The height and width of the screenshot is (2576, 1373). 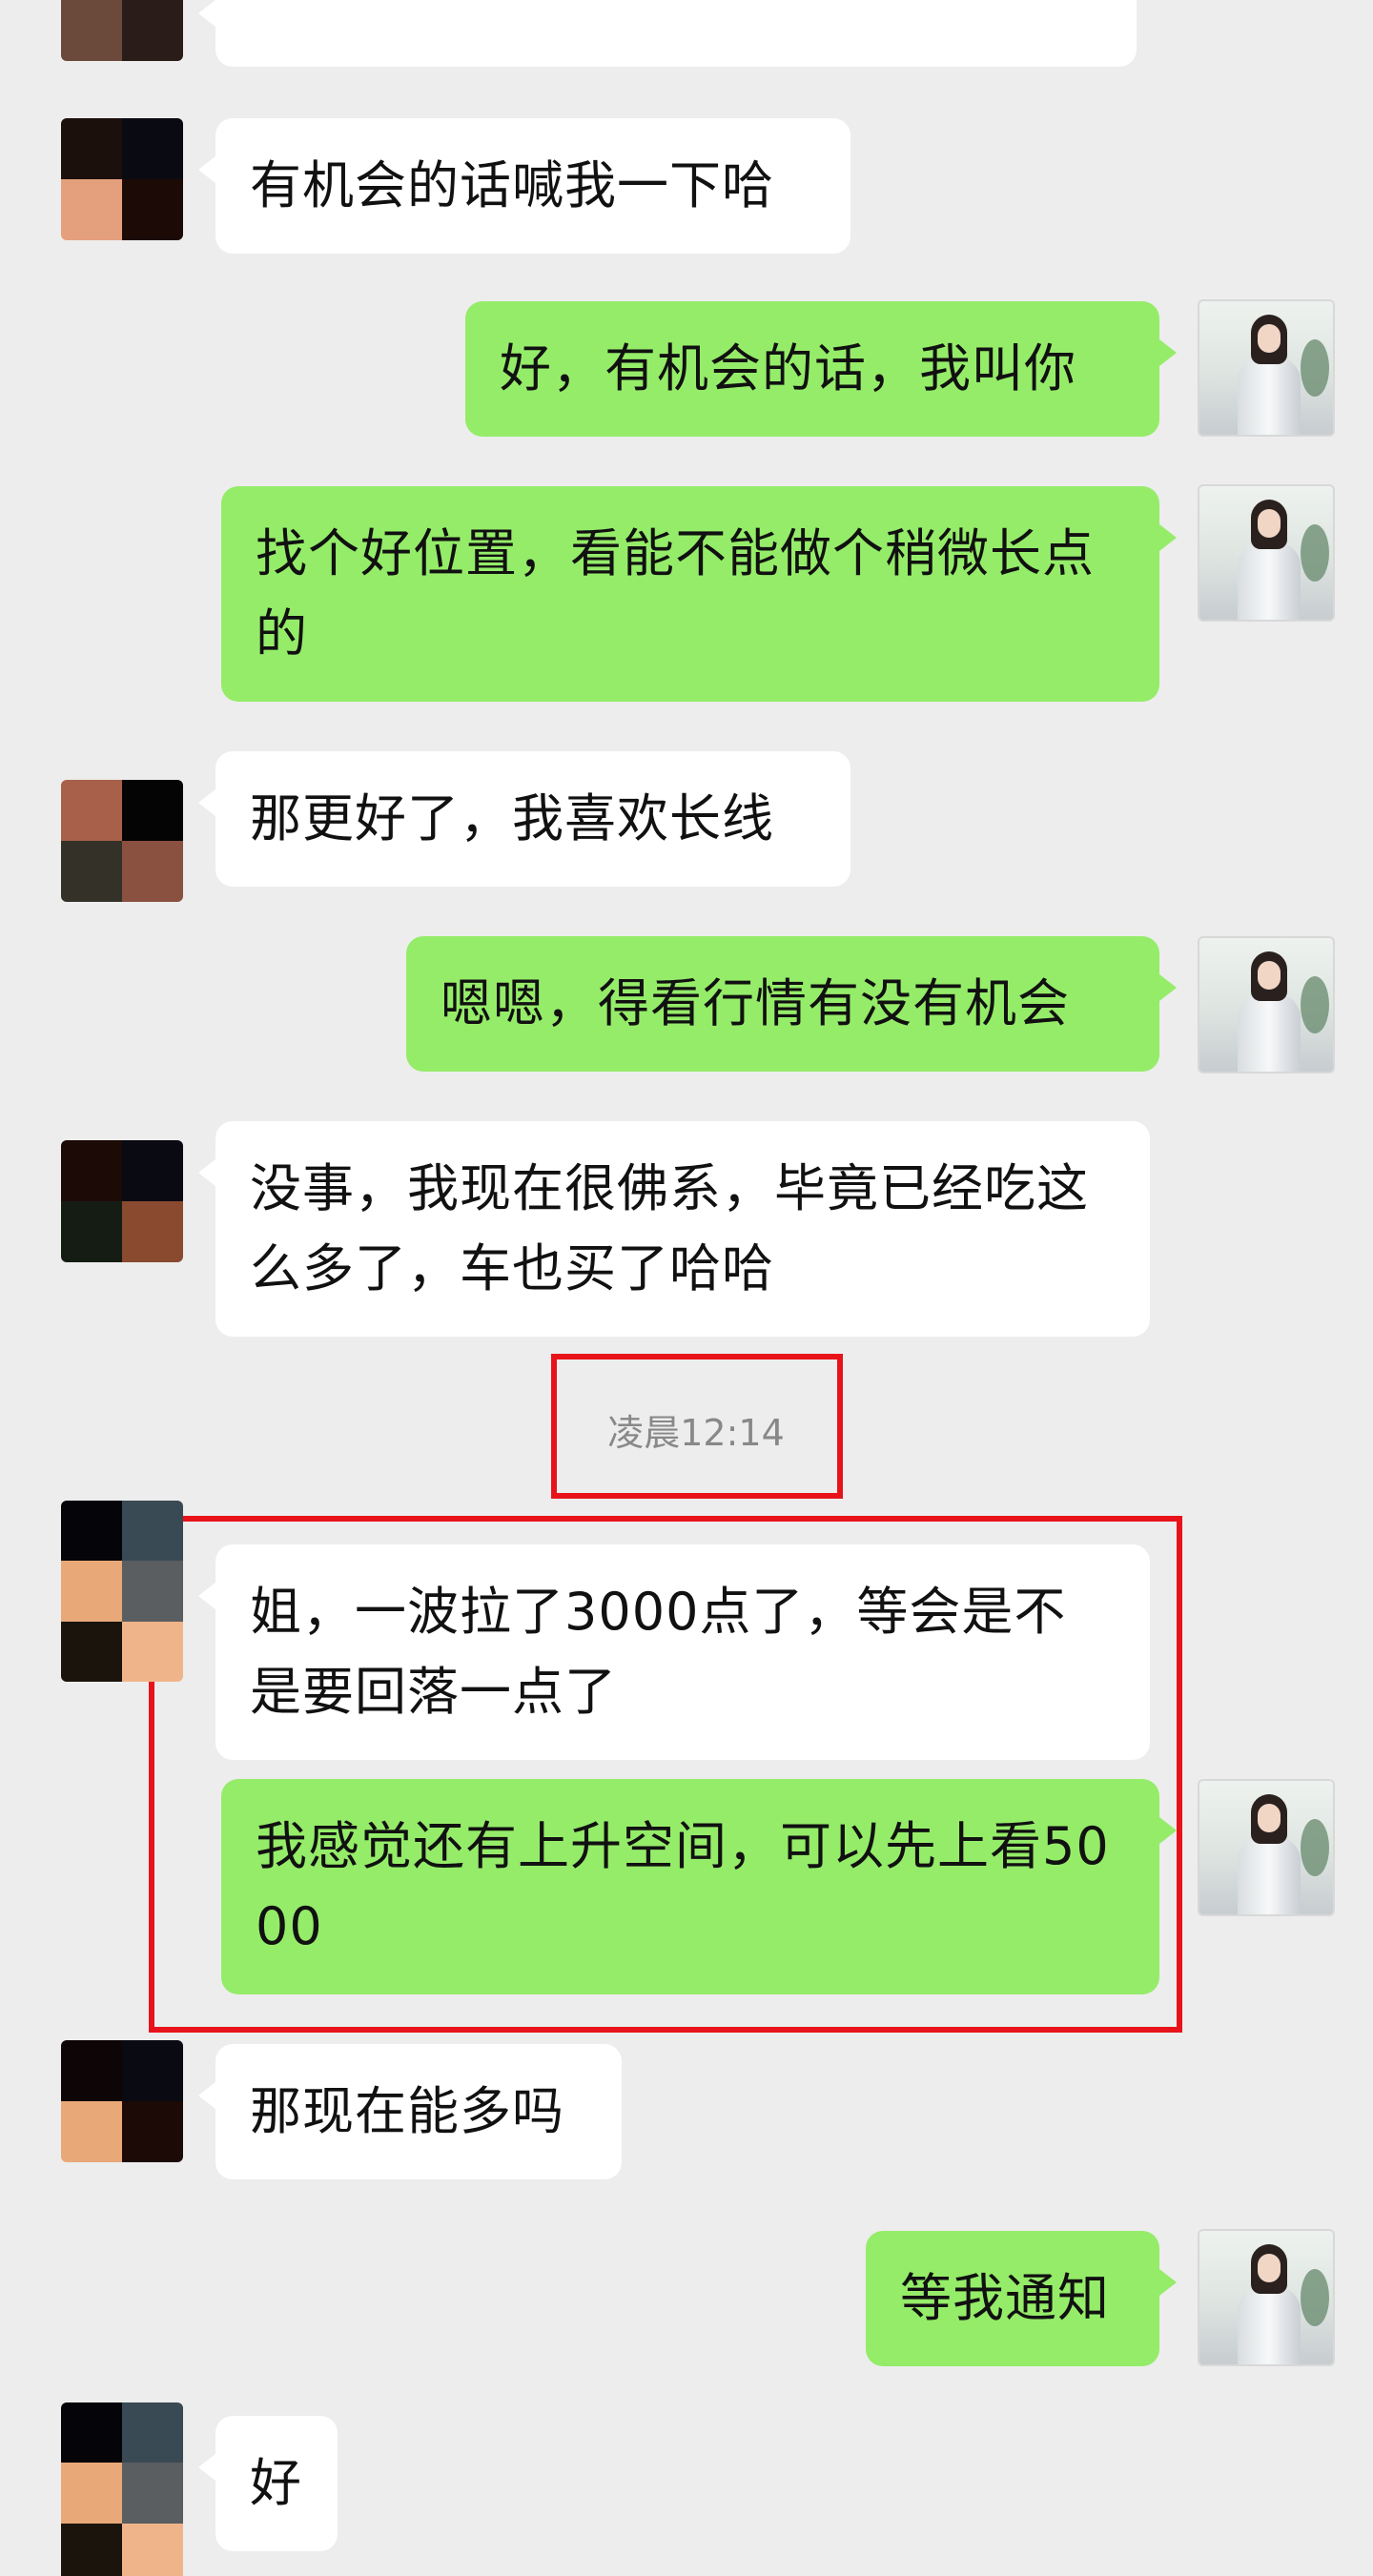 What do you see at coordinates (696, 1433) in the screenshot?
I see `timestamp-label: 凌晨12:14` at bounding box center [696, 1433].